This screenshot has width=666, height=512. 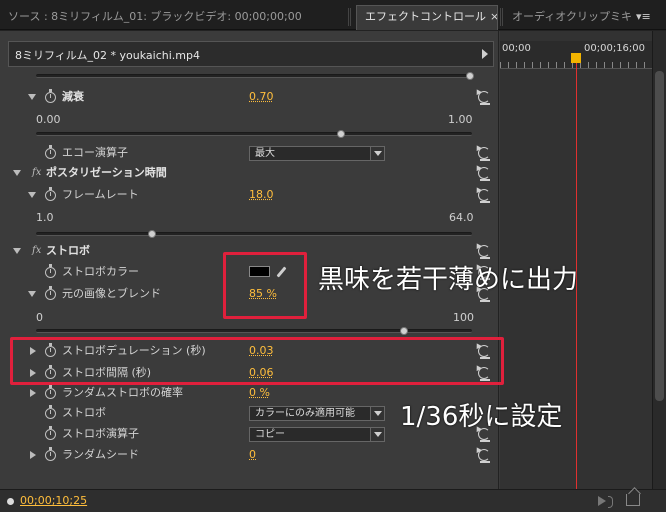 I want to click on prop-value: 18.0, so click(x=261, y=195).